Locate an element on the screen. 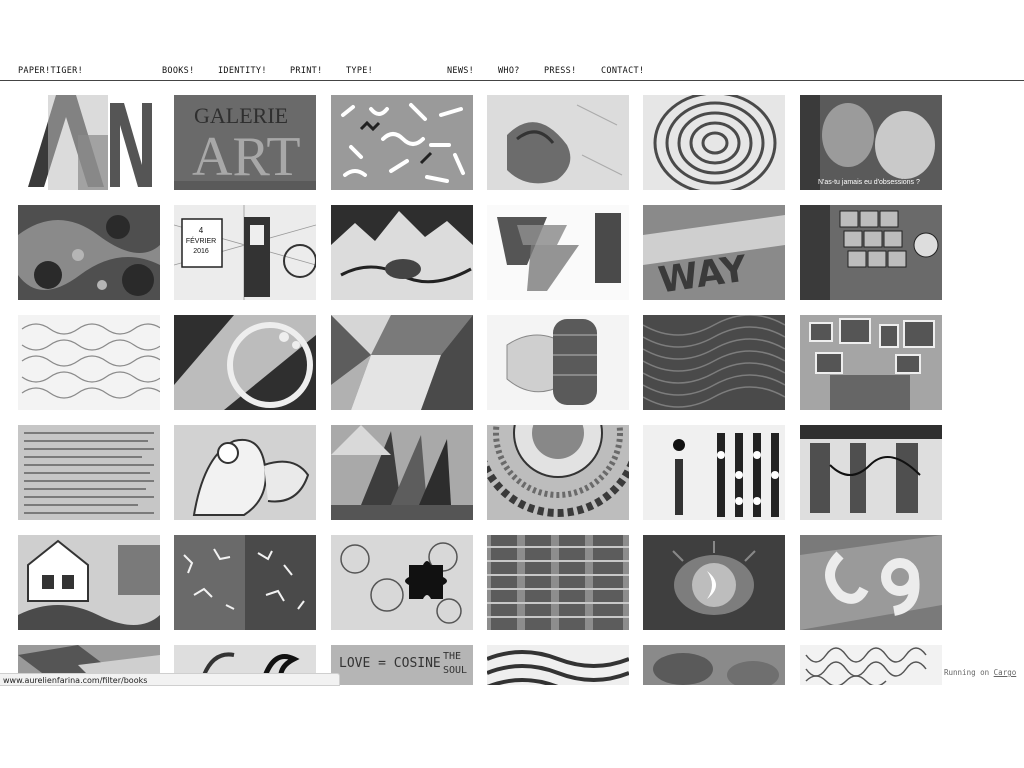  thumbnail-text: SOUL is located at coordinates (455, 670).